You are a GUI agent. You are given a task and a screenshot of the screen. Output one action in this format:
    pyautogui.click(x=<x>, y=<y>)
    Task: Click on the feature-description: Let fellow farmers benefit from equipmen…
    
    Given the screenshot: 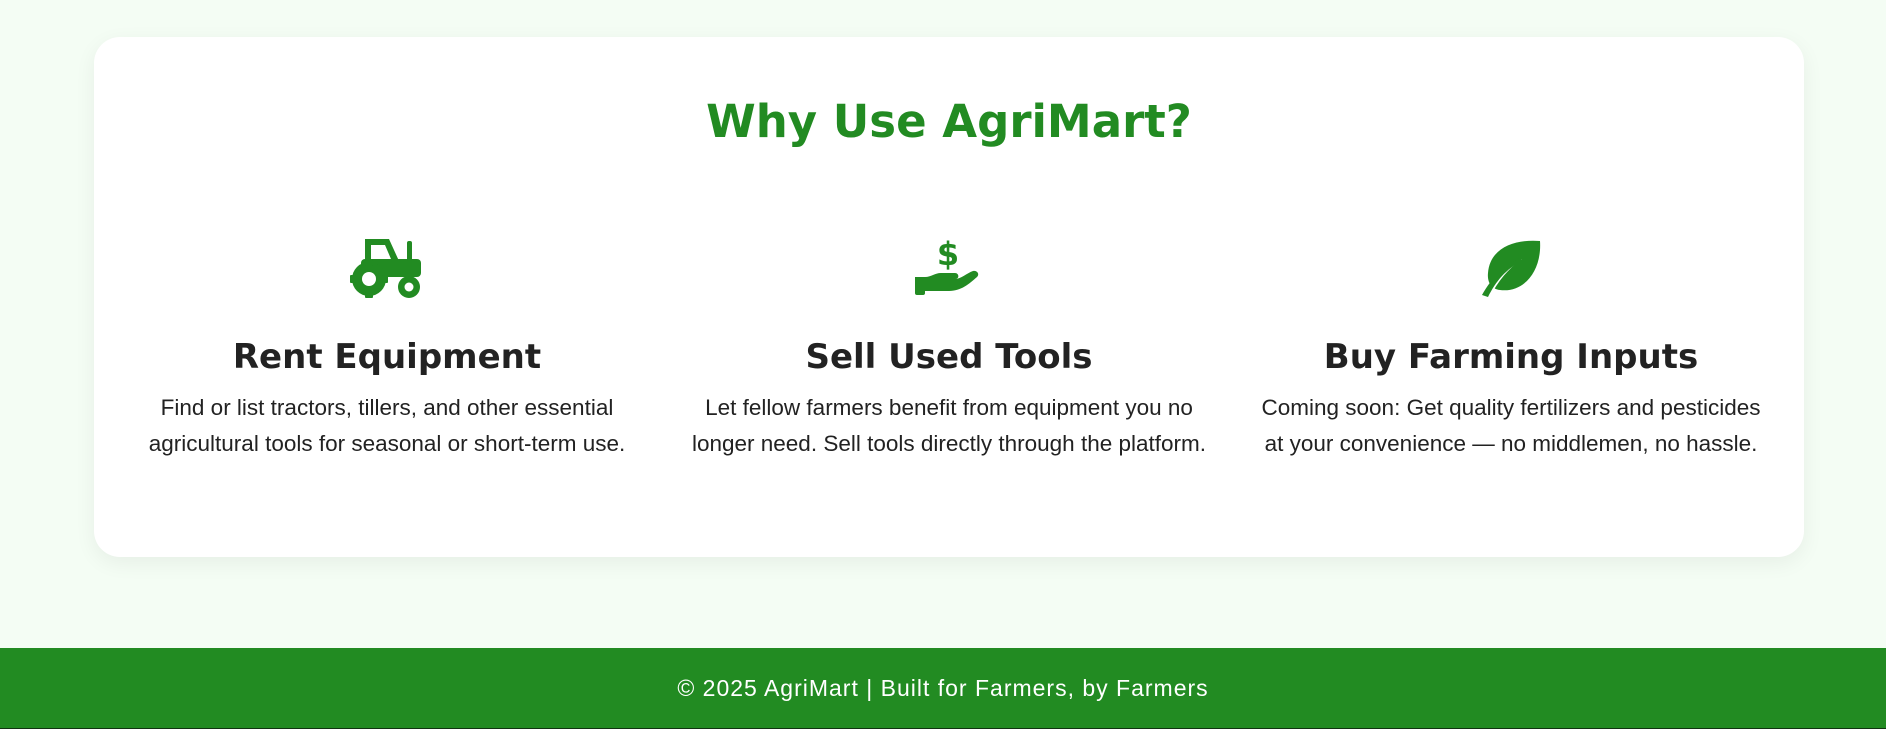 What is the action you would take?
    pyautogui.click(x=949, y=425)
    